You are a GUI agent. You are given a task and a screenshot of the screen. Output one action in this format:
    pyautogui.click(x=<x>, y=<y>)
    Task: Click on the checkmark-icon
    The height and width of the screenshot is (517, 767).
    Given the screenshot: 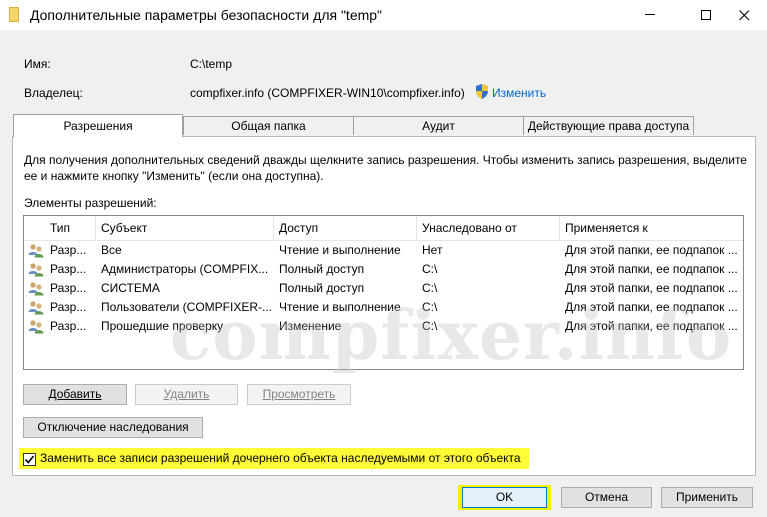 What is the action you would take?
    pyautogui.click(x=29, y=459)
    